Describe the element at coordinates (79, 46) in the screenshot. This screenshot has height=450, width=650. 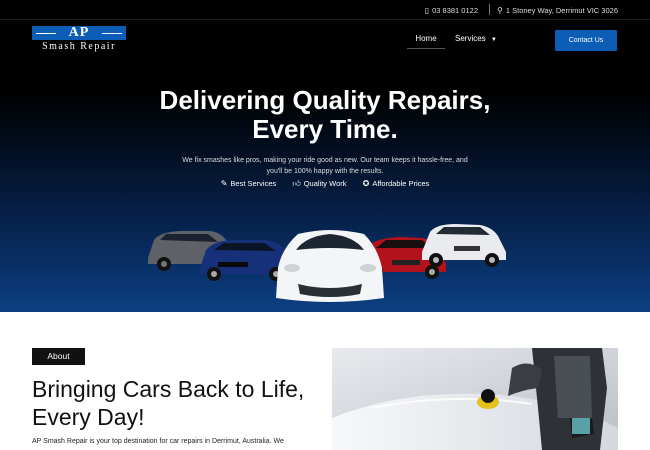
I see `logo-sub-text: Smash Repair` at that location.